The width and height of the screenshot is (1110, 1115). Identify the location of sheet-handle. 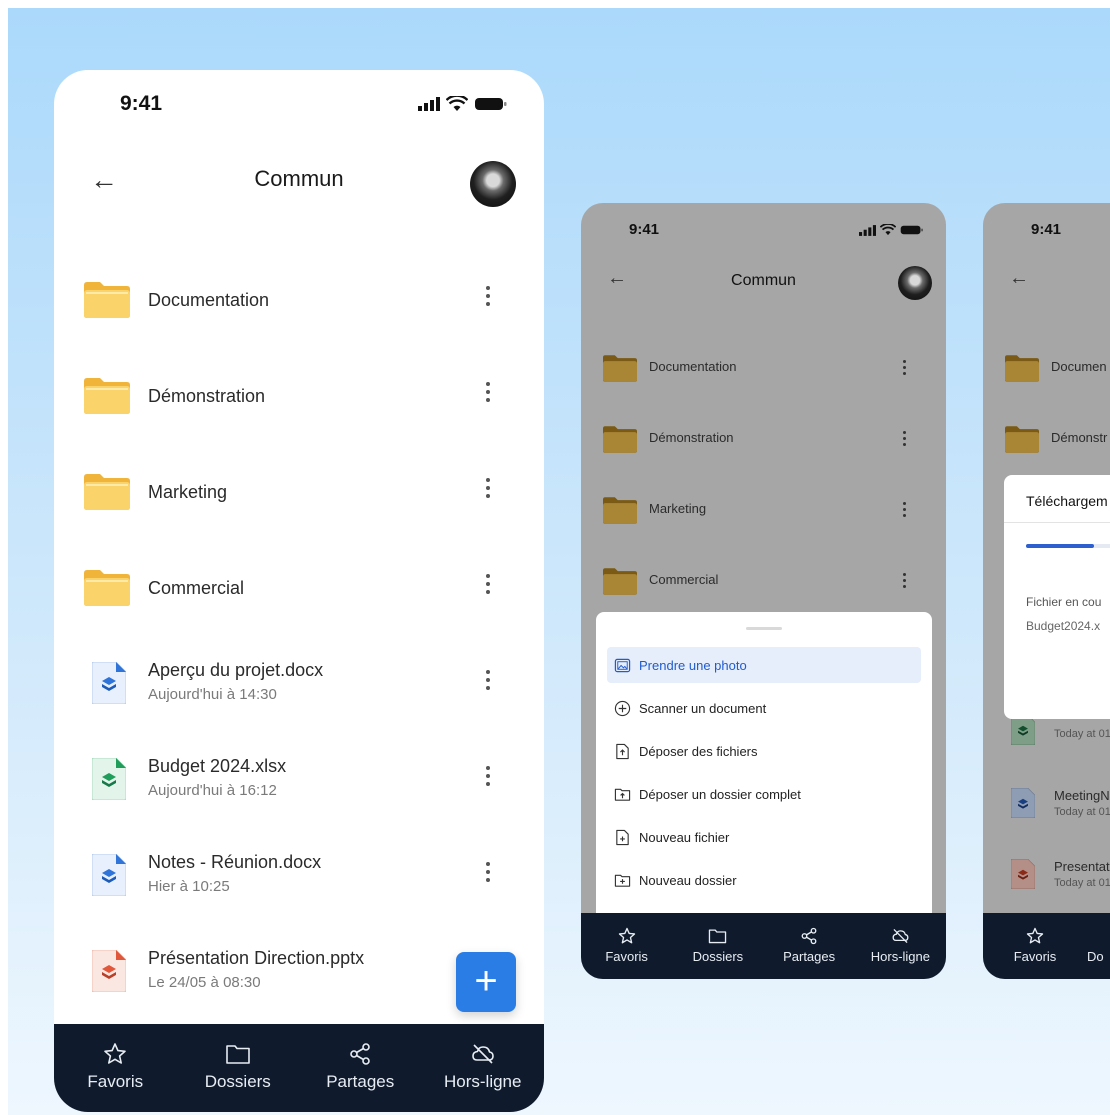
(764, 628).